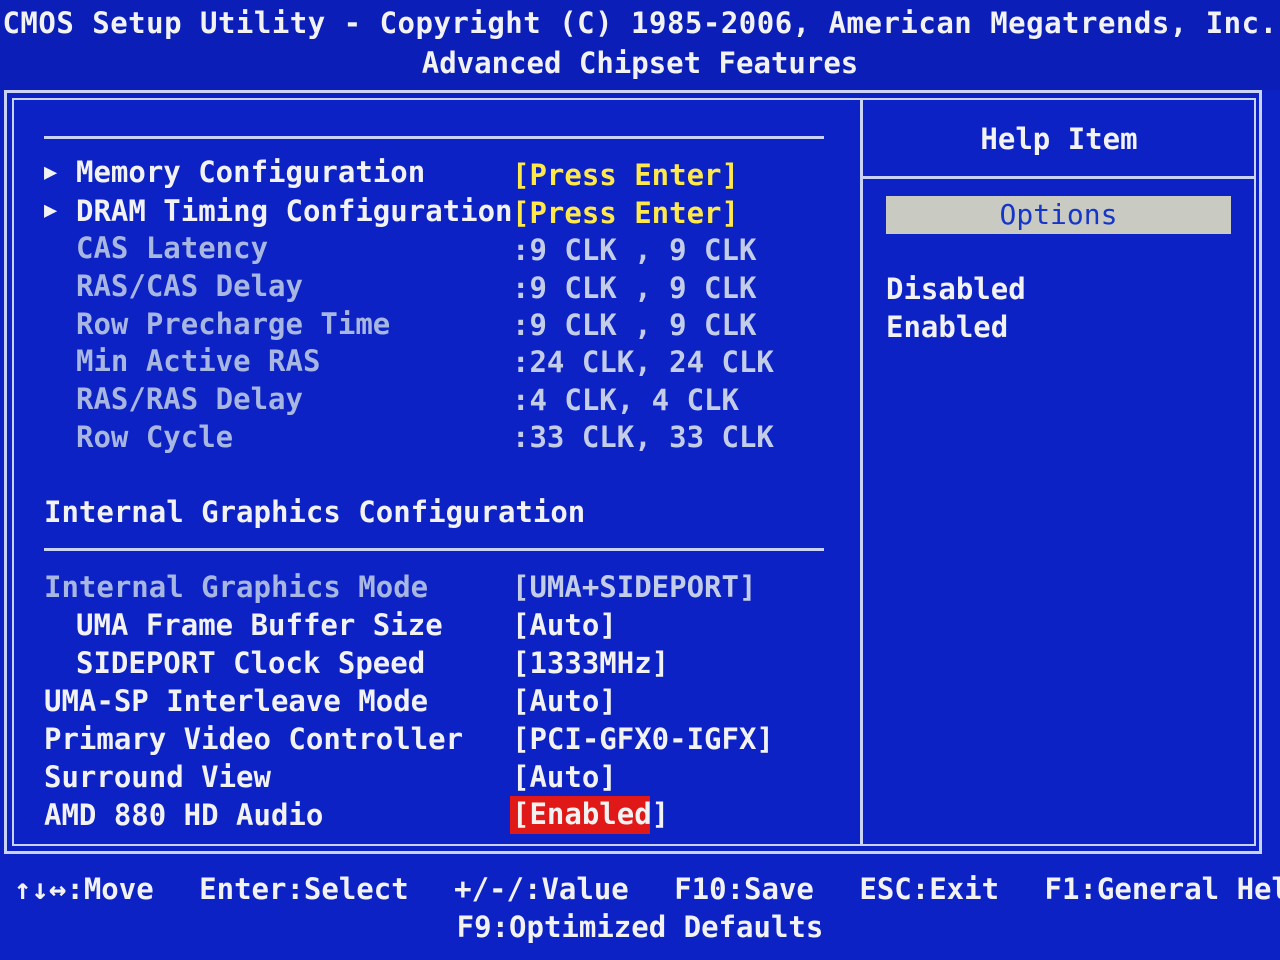 This screenshot has width=1280, height=960. I want to click on dram-timing-configuration-label: DRAM Timing Configuration, so click(294, 211).